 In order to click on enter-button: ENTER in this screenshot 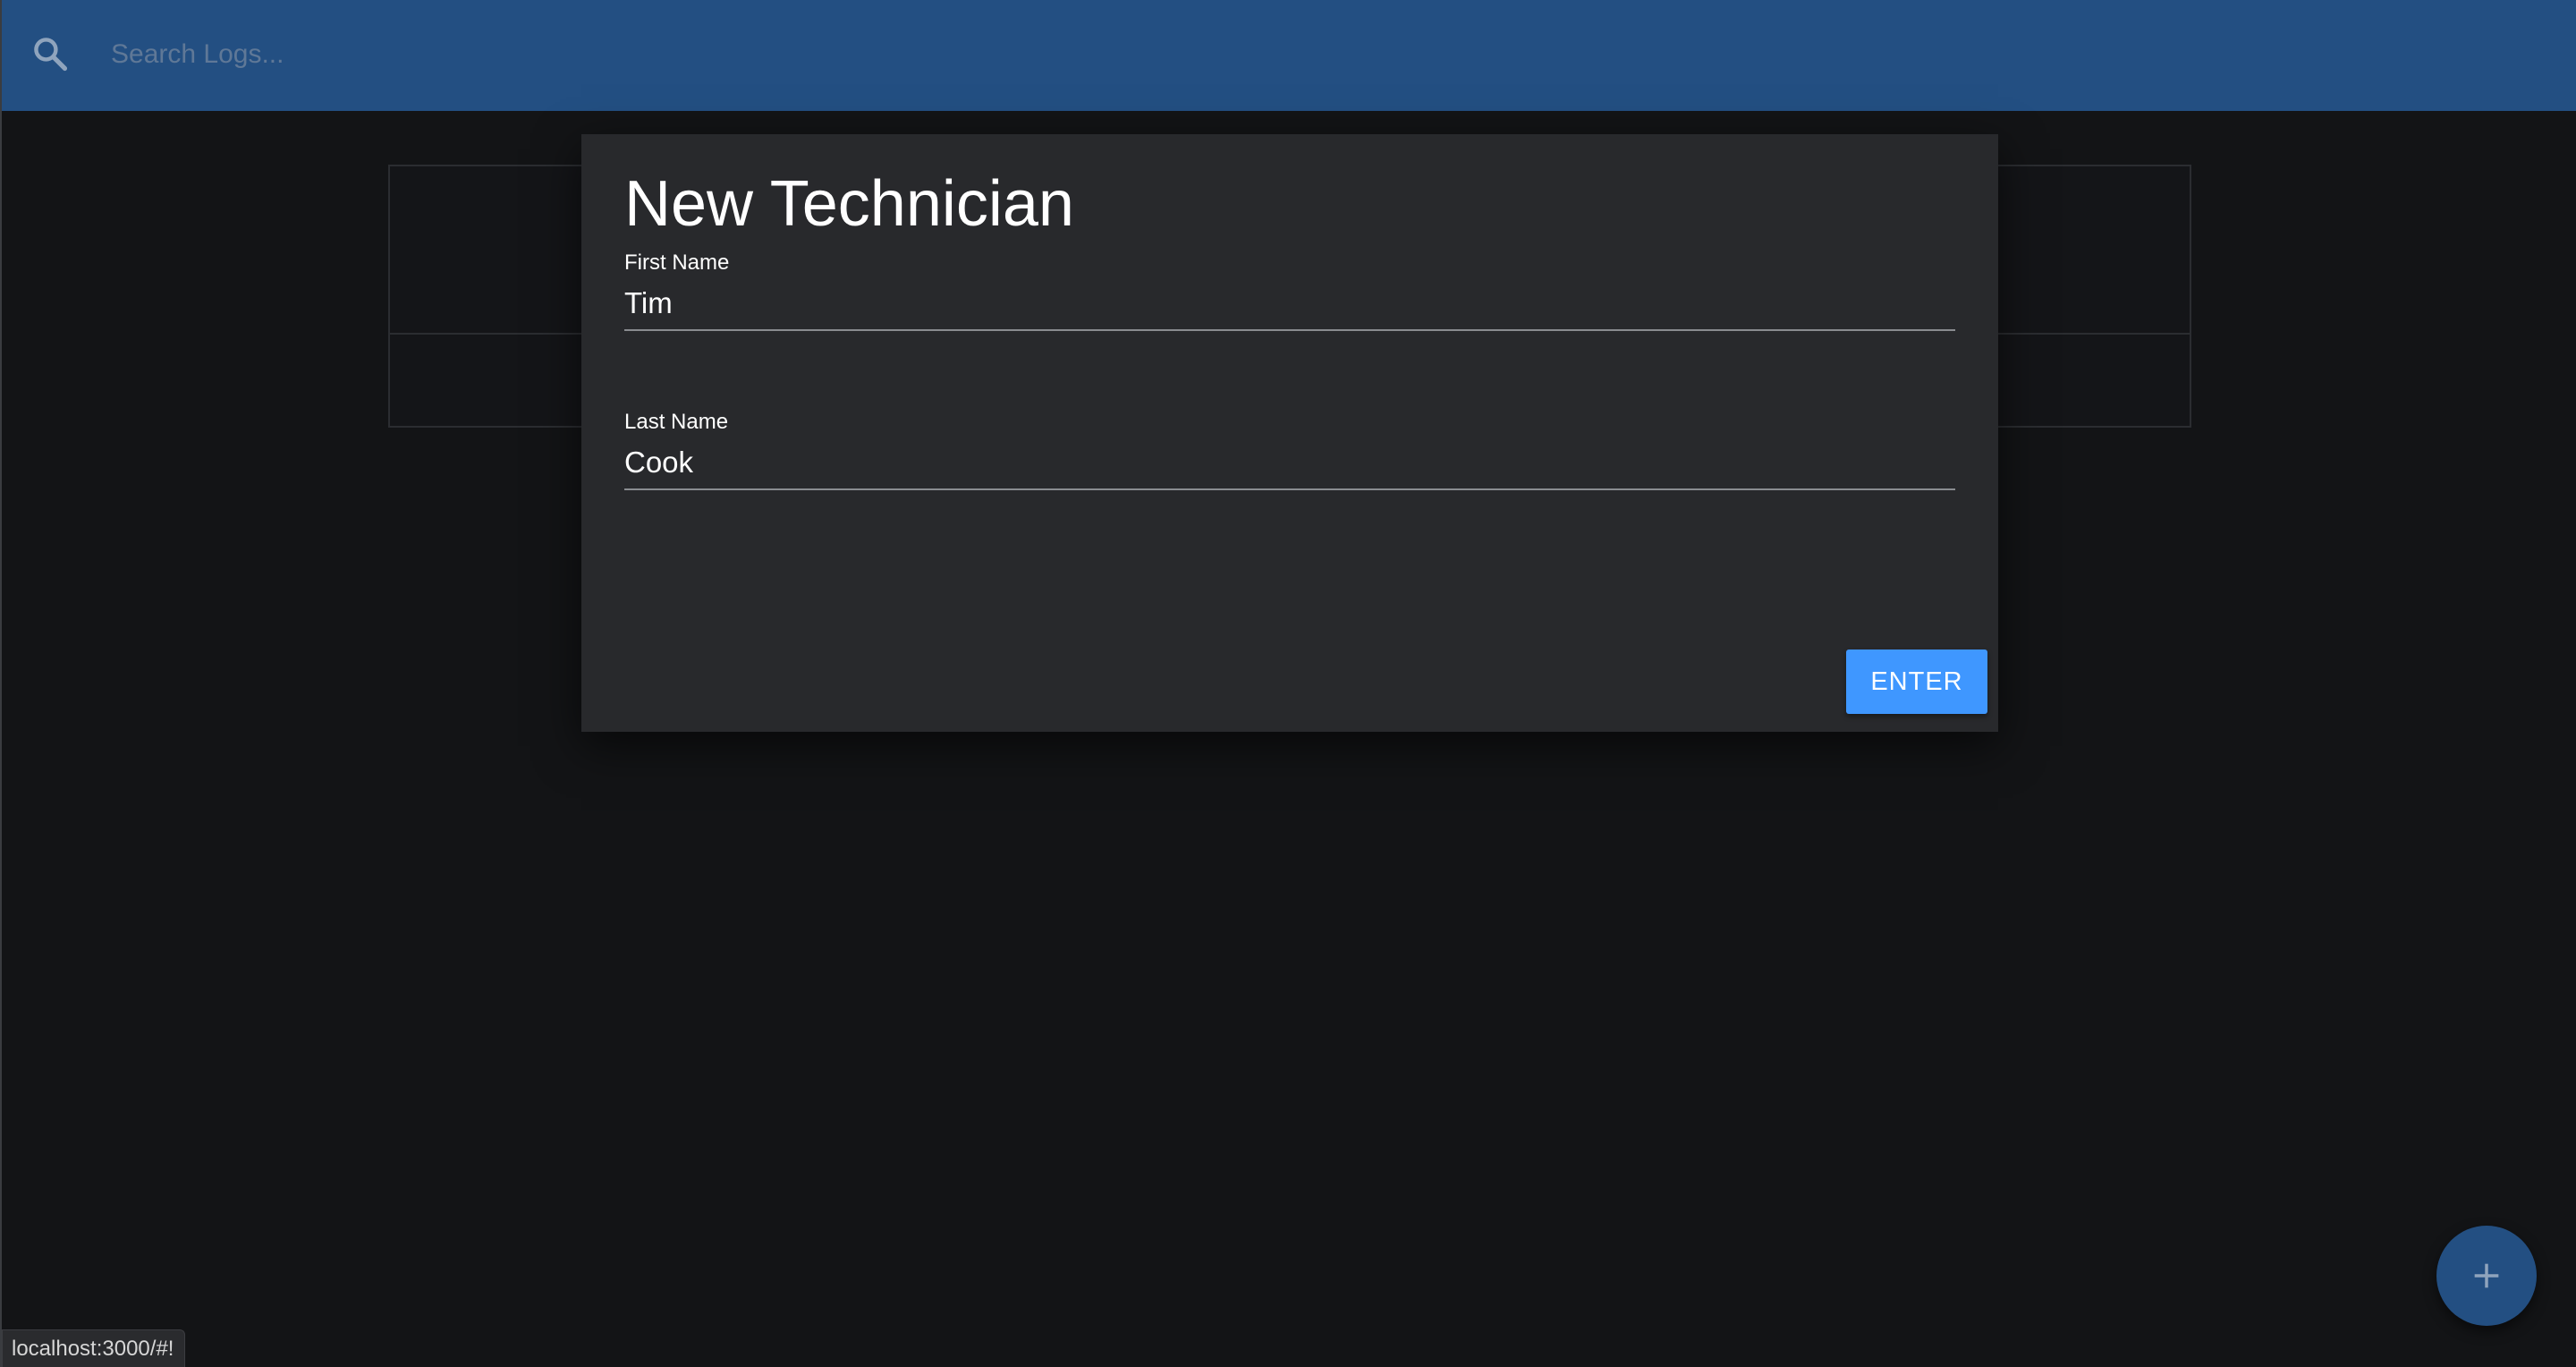, I will do `click(1916, 682)`.